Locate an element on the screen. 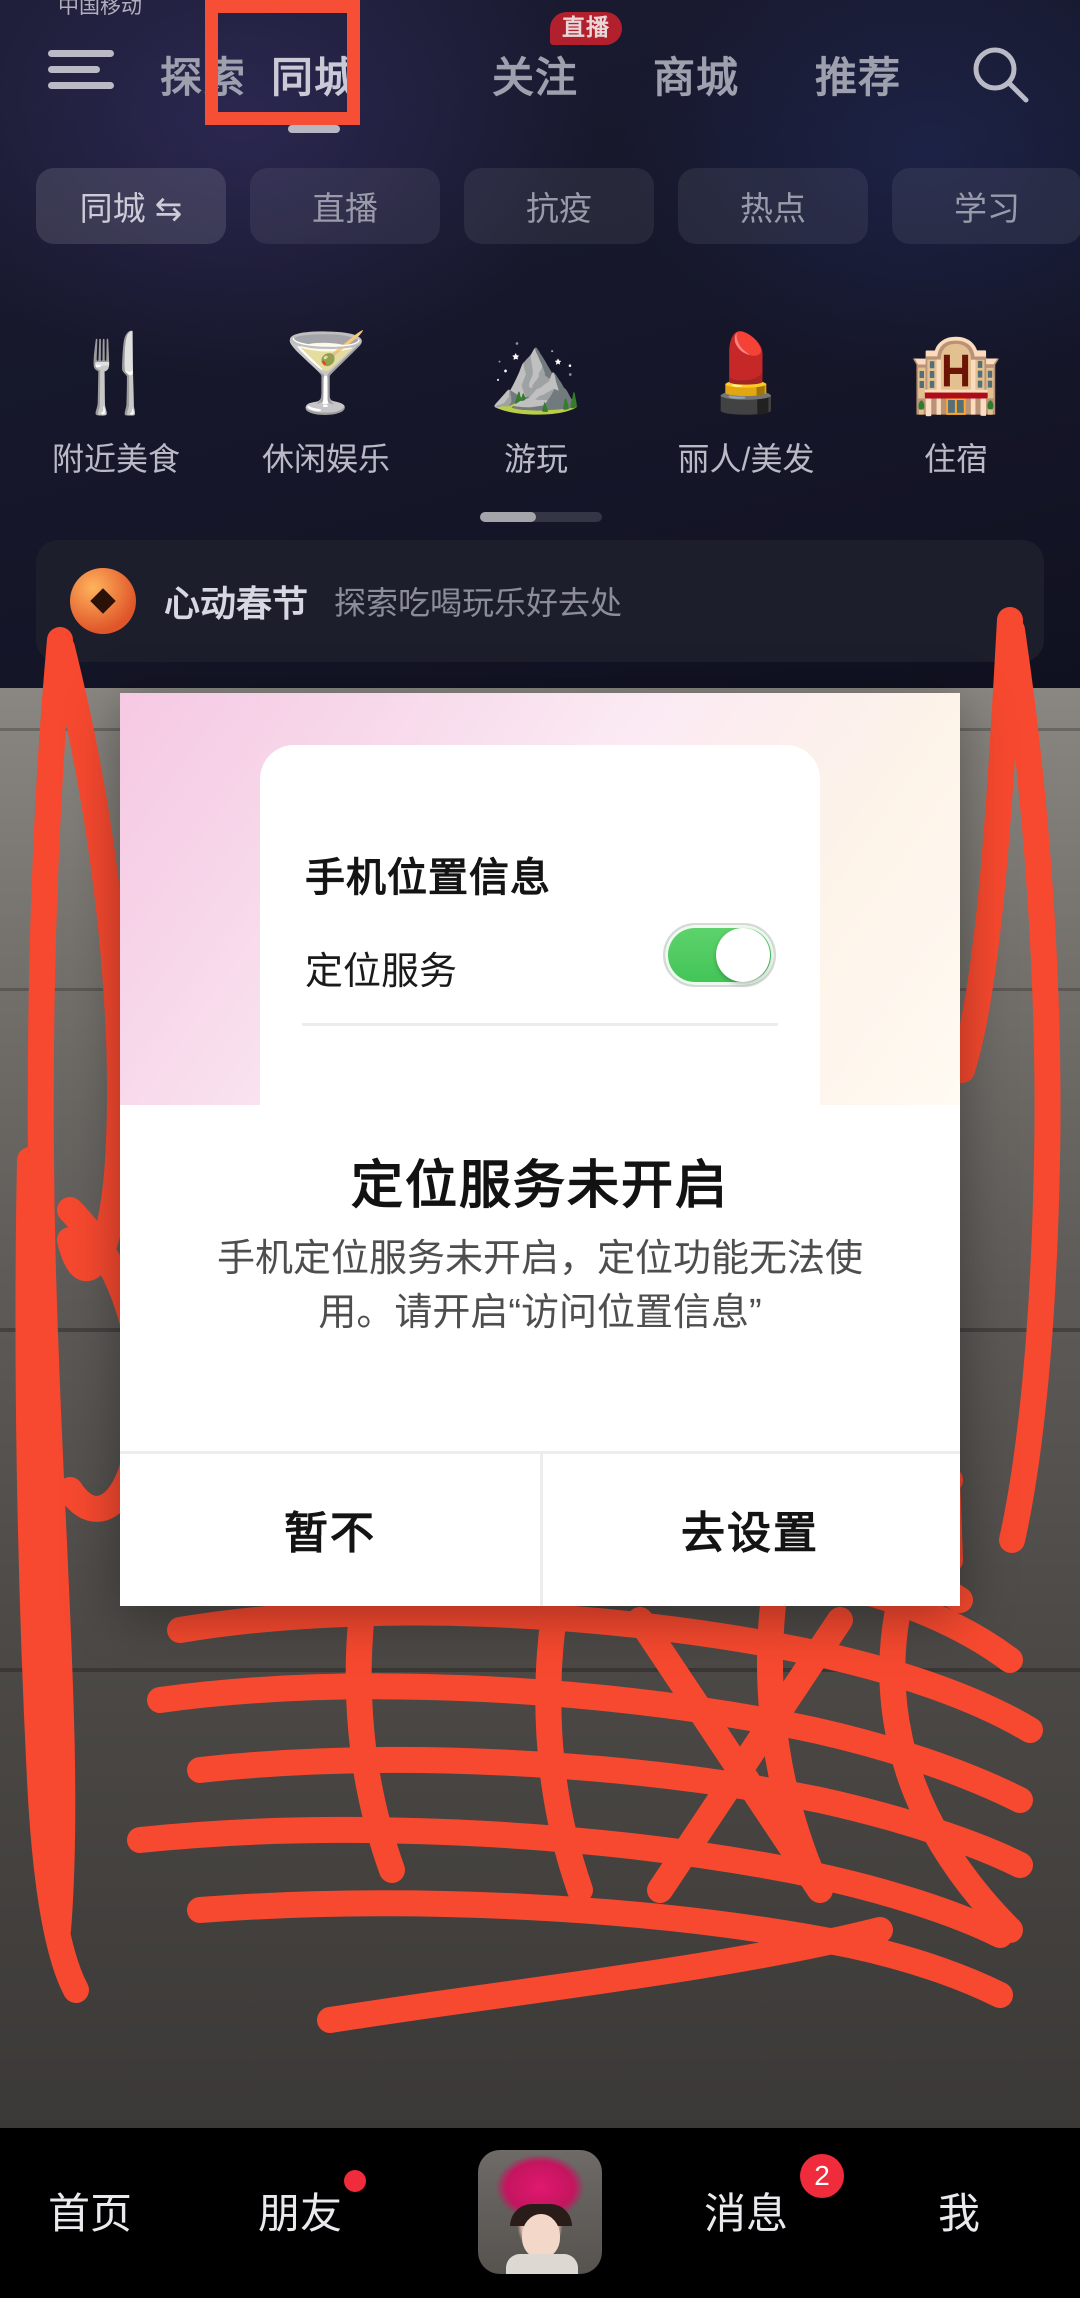  go-settings-button-label: 去设置 is located at coordinates (750, 1533).